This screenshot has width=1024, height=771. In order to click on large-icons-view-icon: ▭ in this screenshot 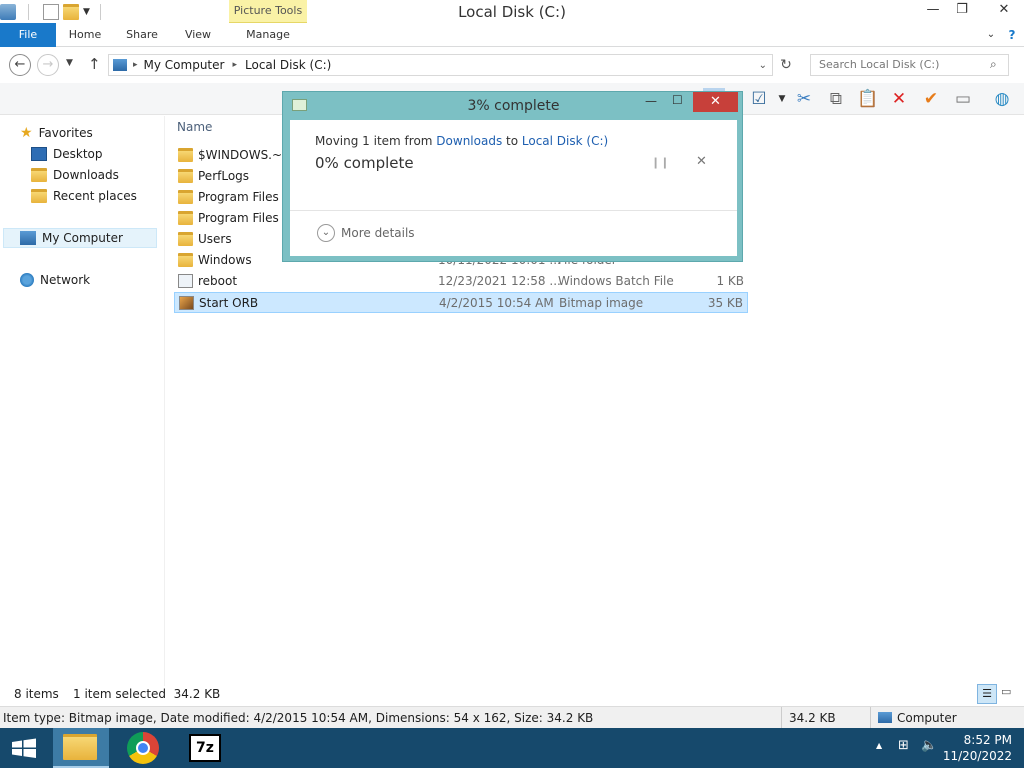, I will do `click(1009, 693)`.